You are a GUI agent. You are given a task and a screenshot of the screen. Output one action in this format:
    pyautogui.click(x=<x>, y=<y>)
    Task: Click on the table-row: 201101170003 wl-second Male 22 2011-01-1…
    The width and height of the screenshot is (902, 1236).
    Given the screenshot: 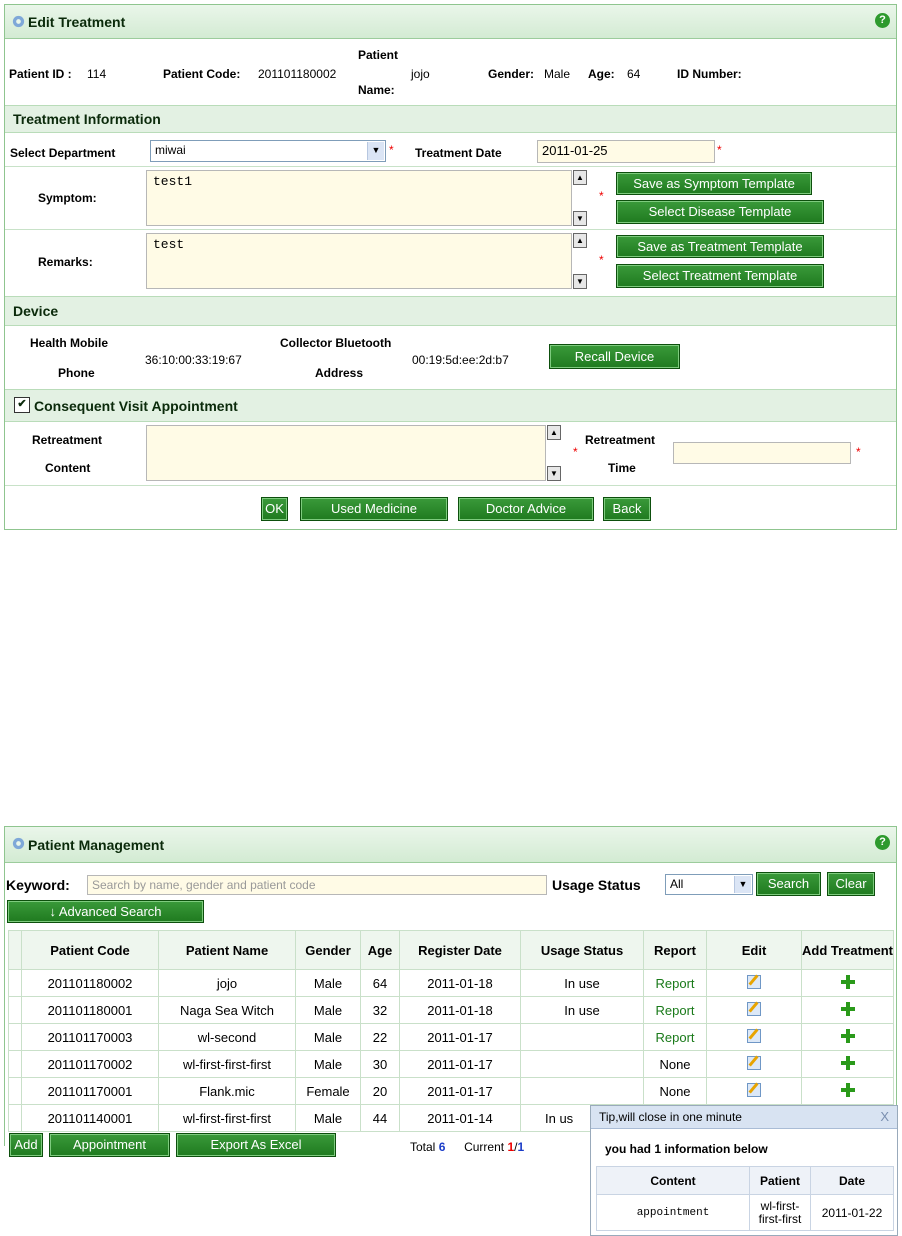 What is the action you would take?
    pyautogui.click(x=451, y=1037)
    